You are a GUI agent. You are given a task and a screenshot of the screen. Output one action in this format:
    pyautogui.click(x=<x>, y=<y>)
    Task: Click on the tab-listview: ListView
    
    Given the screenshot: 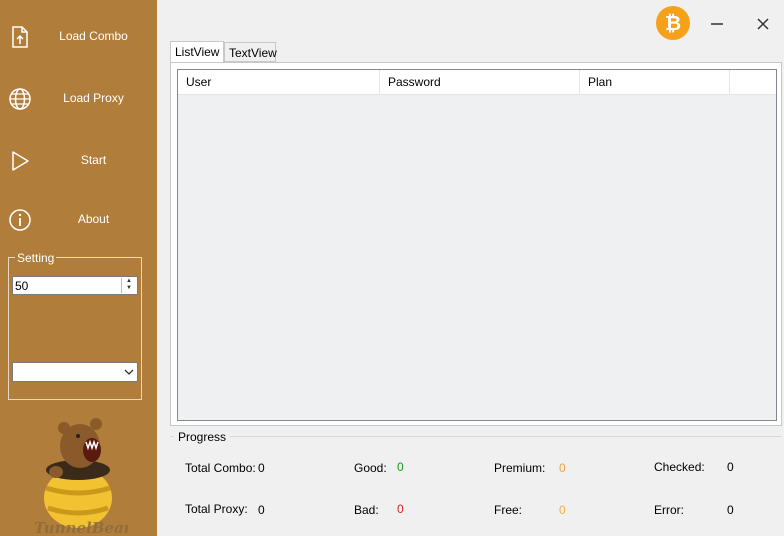 What is the action you would take?
    pyautogui.click(x=197, y=52)
    